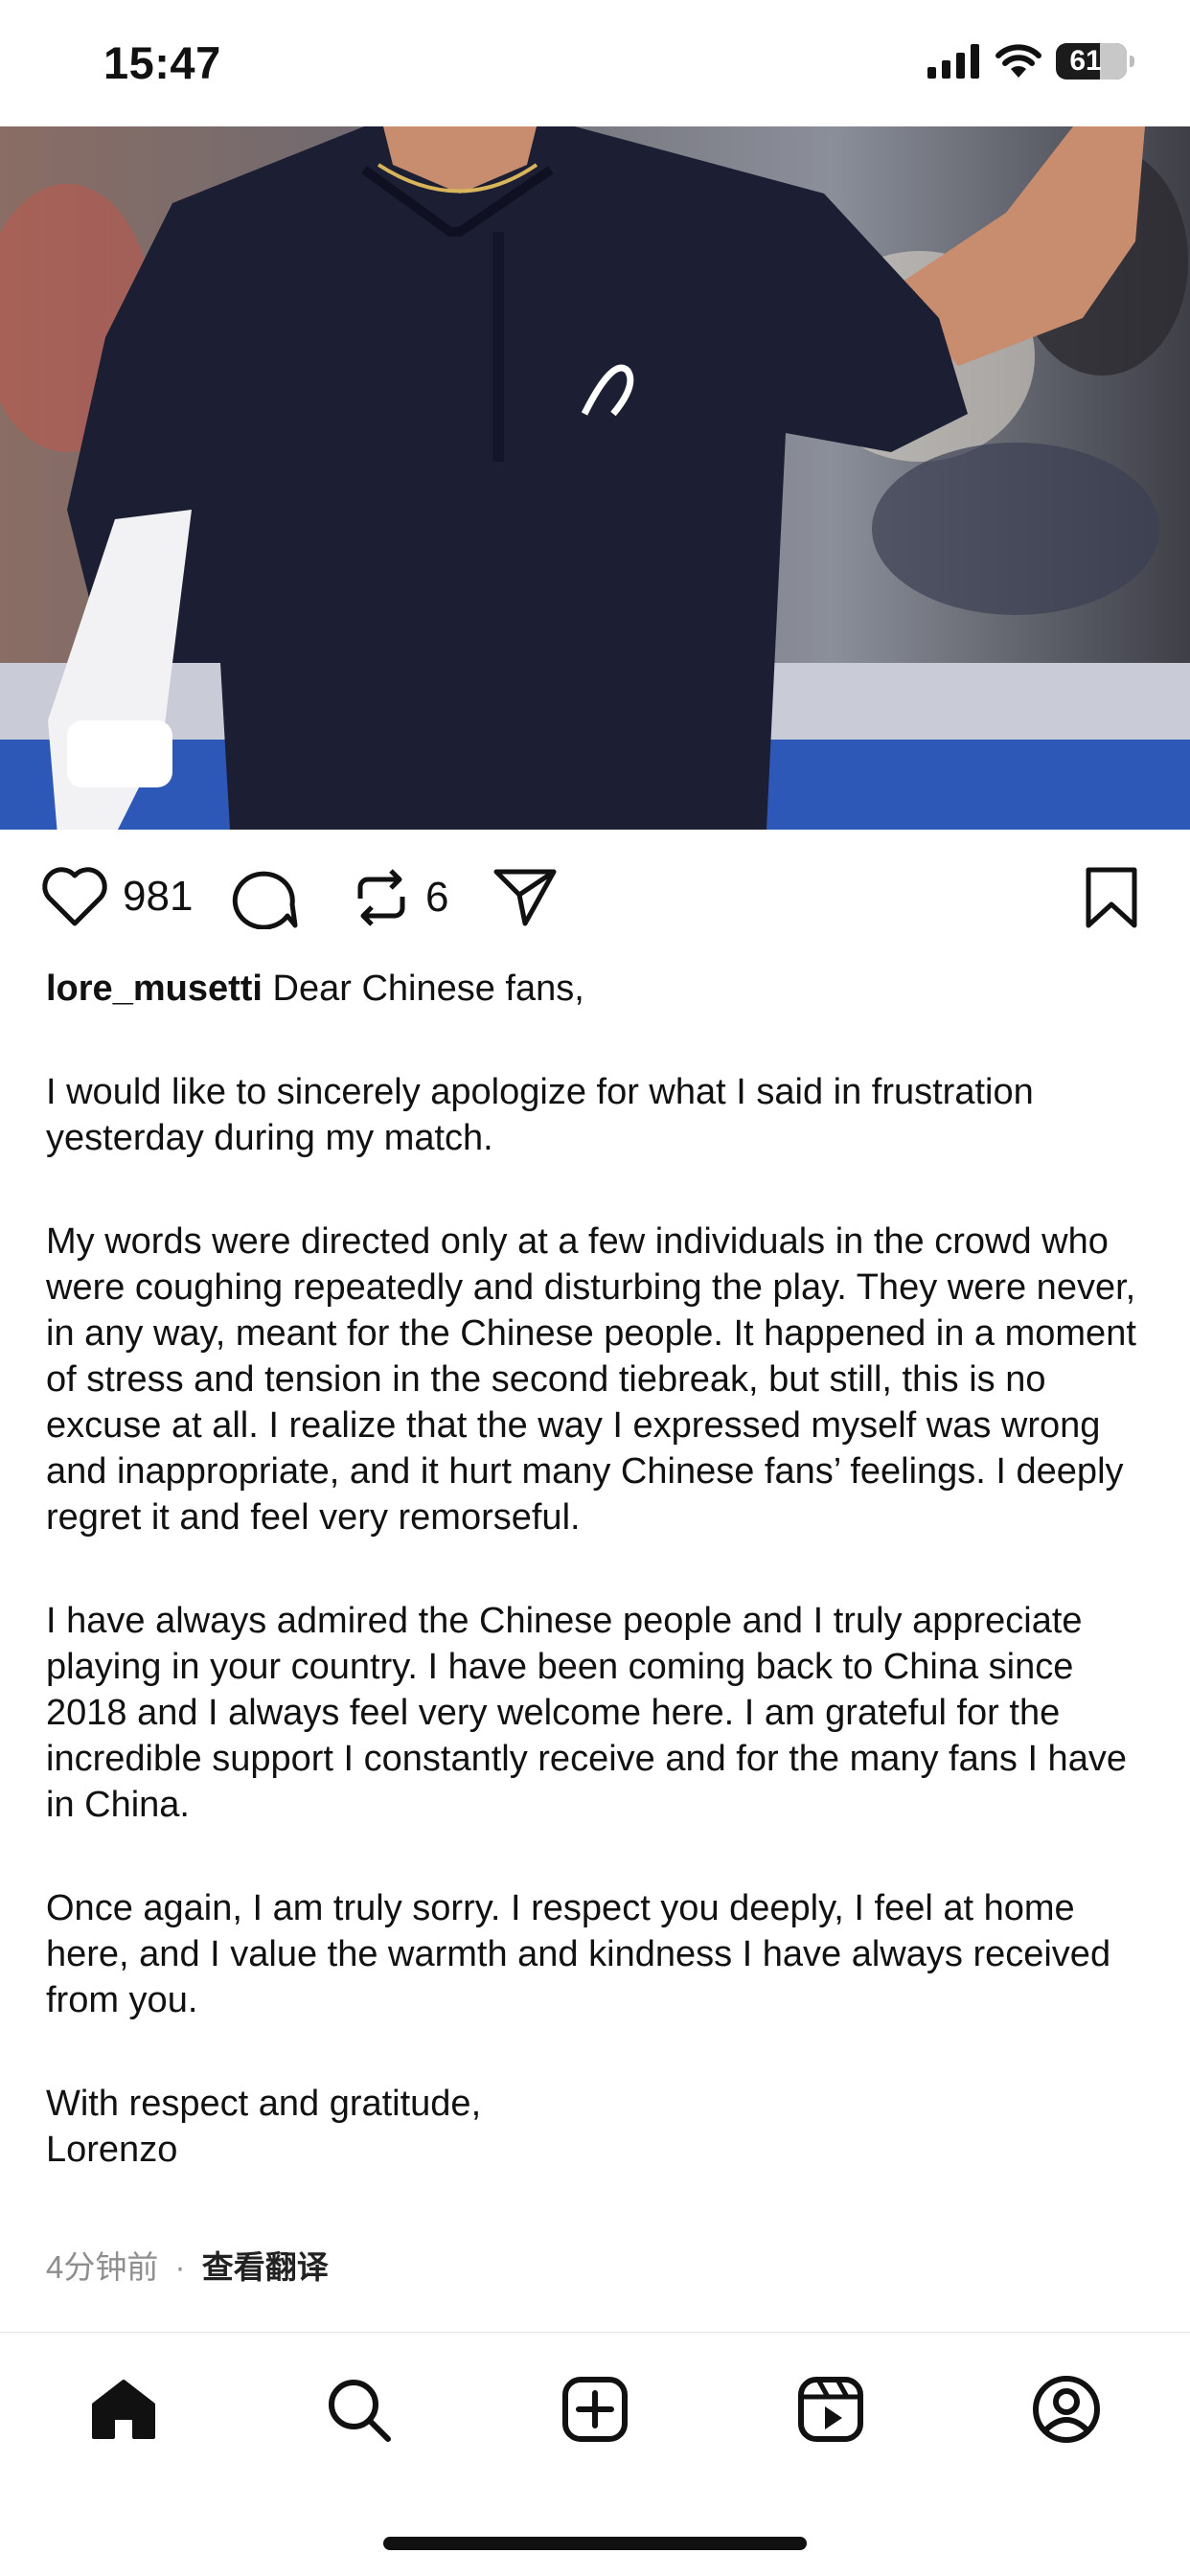  What do you see at coordinates (1085, 61) in the screenshot?
I see `battery-level: 61` at bounding box center [1085, 61].